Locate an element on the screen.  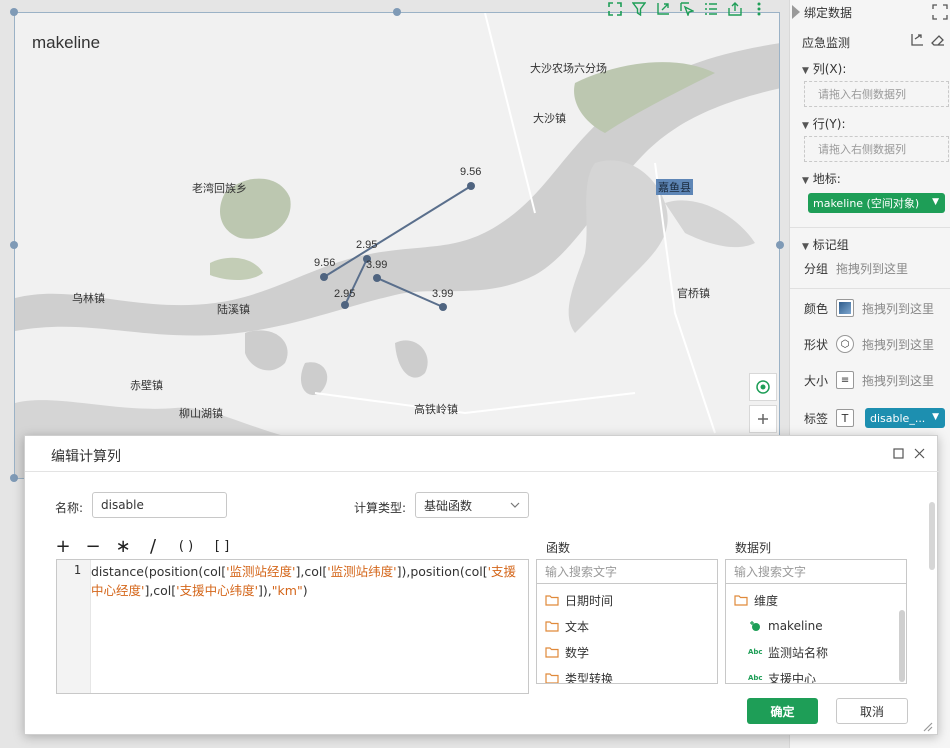
data-column-item: makeline is located at coordinates (785, 626).